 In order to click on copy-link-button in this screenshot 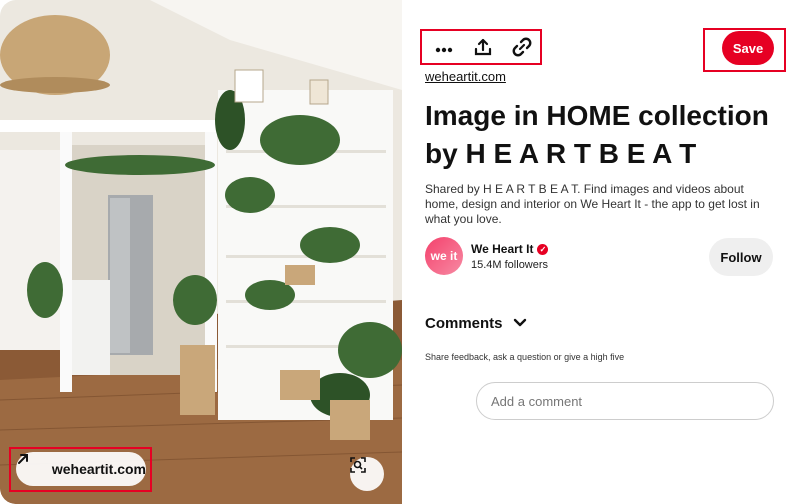, I will do `click(522, 49)`.